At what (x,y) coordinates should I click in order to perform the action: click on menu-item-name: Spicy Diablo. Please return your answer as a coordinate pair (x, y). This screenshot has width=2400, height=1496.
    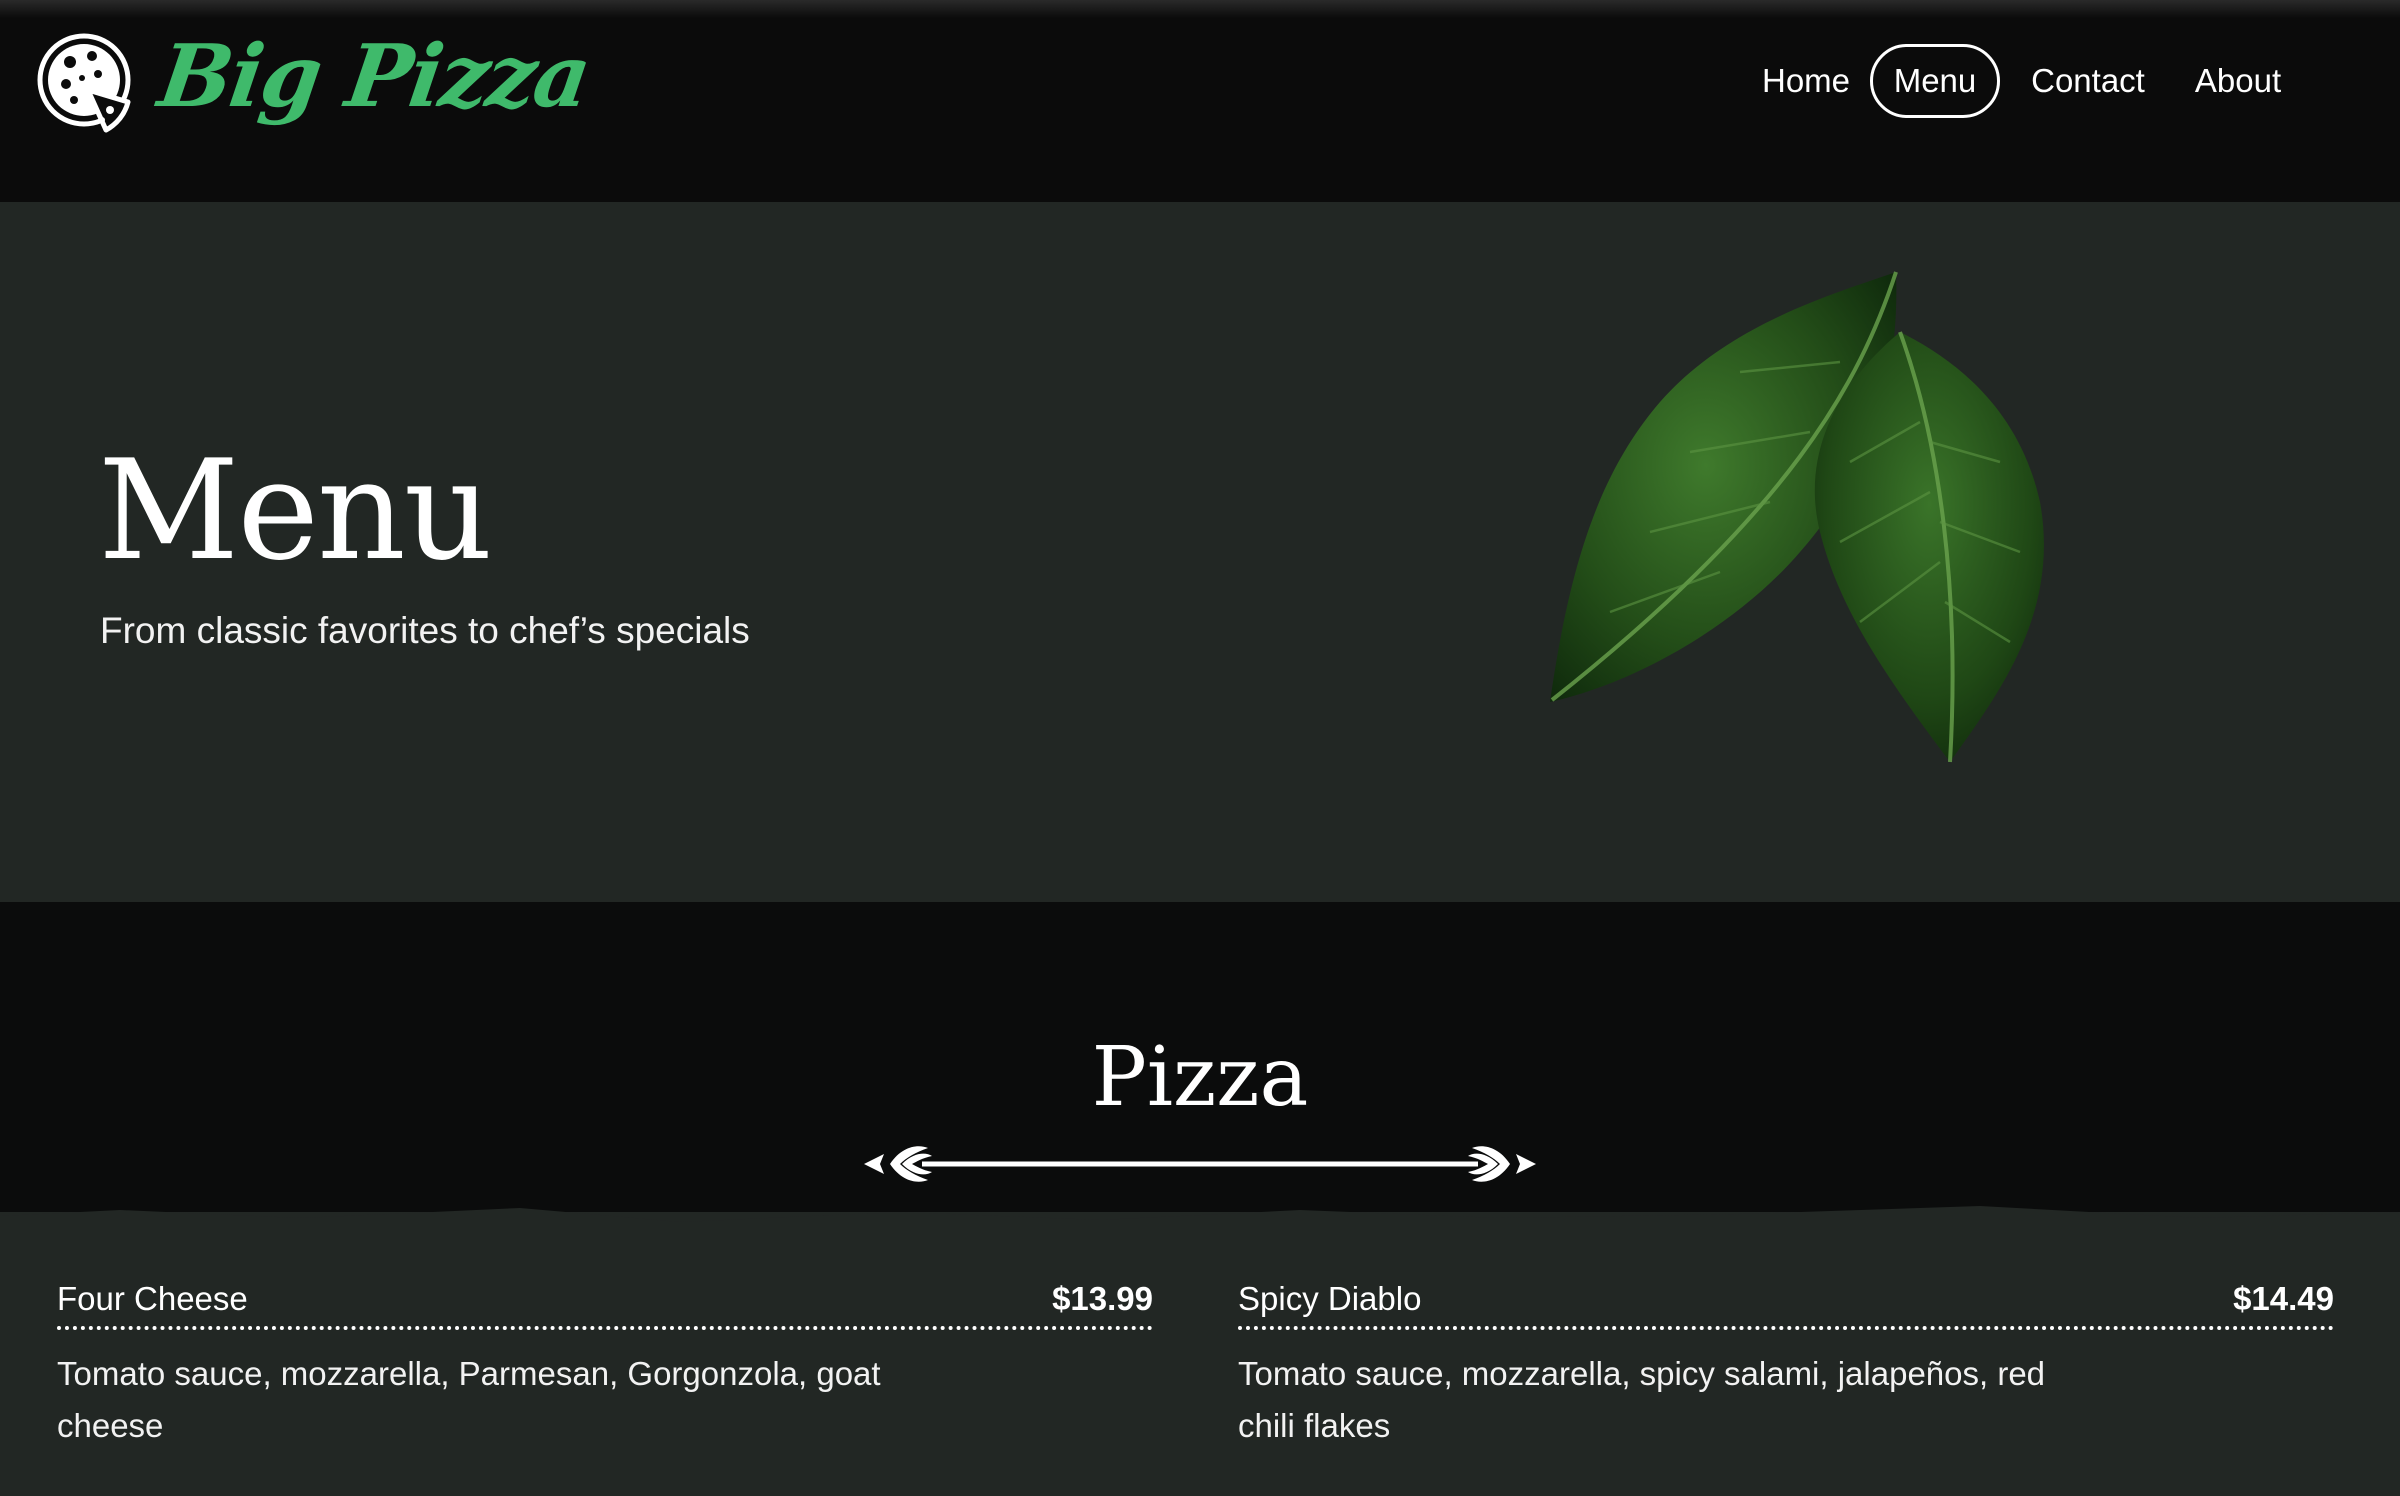
    Looking at the image, I should click on (1330, 1298).